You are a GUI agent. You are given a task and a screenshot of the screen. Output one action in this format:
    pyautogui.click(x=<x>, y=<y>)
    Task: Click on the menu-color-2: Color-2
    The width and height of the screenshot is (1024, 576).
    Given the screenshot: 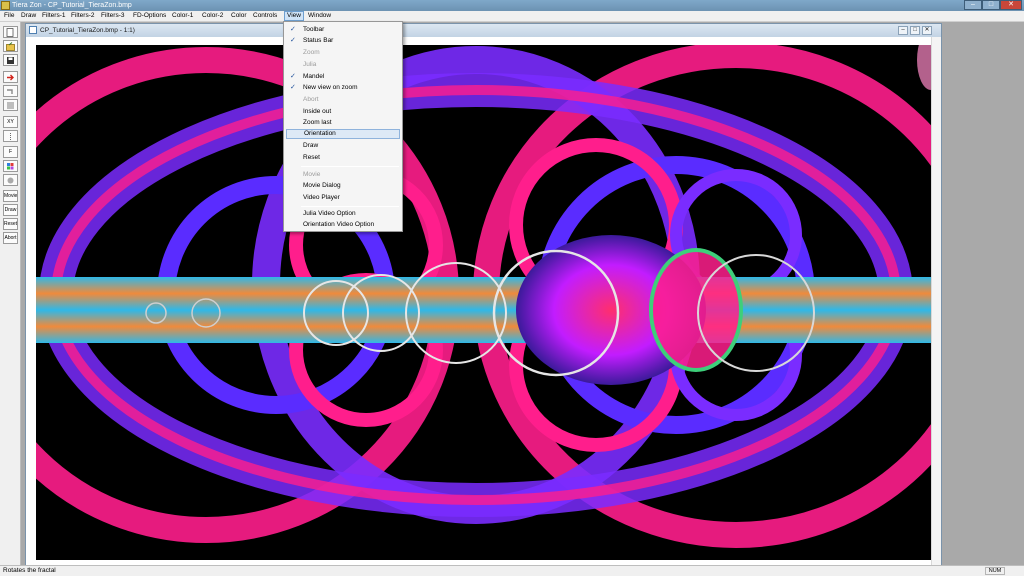 What is the action you would take?
    pyautogui.click(x=212, y=16)
    